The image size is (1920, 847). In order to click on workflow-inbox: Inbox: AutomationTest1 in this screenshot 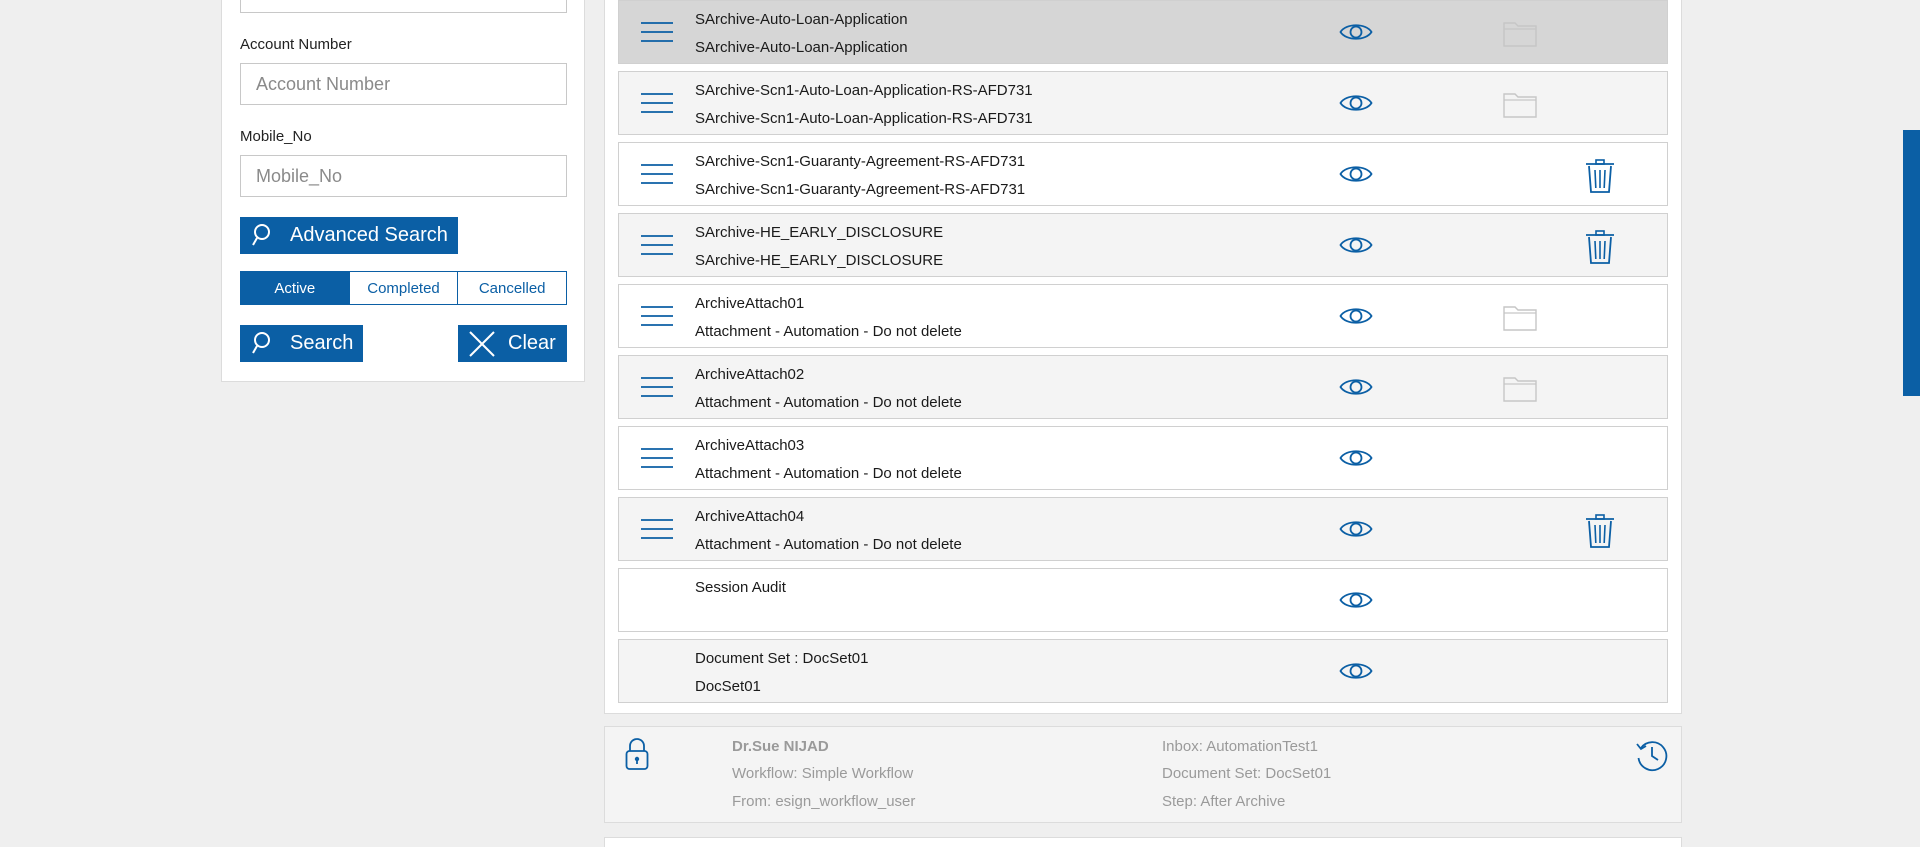, I will do `click(1240, 746)`.